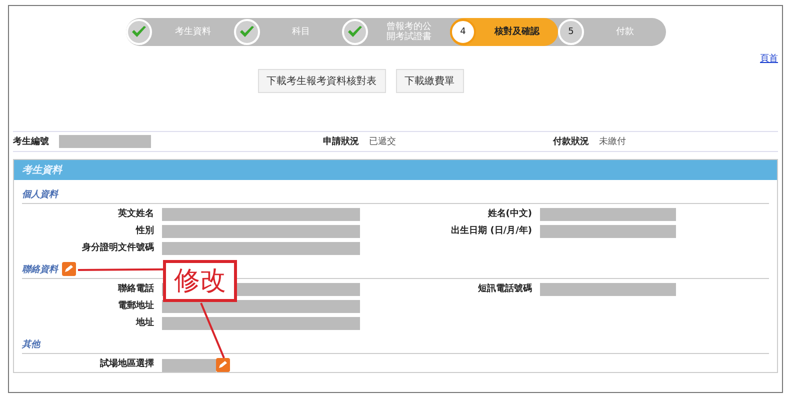  I want to click on group-title: 聯絡資料, so click(40, 269).